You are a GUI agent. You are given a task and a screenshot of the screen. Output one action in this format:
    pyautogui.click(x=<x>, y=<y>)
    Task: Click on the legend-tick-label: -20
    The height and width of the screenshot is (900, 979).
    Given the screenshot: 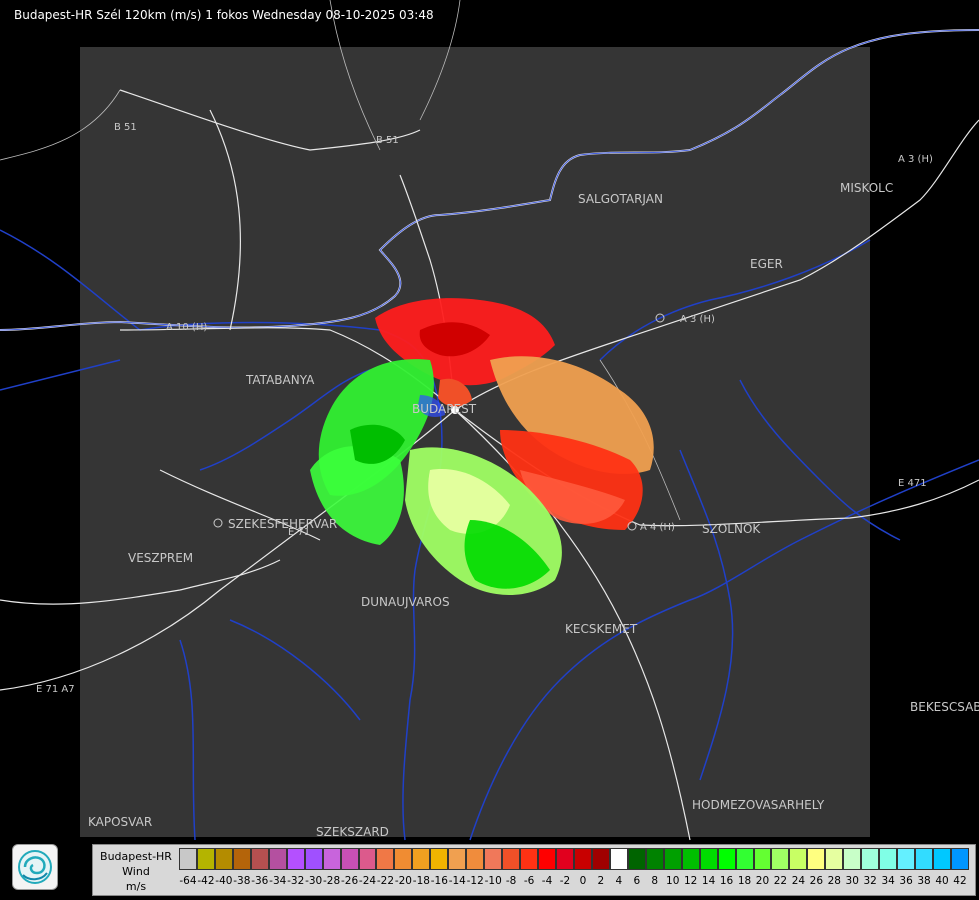 What is the action you would take?
    pyautogui.click(x=403, y=881)
    